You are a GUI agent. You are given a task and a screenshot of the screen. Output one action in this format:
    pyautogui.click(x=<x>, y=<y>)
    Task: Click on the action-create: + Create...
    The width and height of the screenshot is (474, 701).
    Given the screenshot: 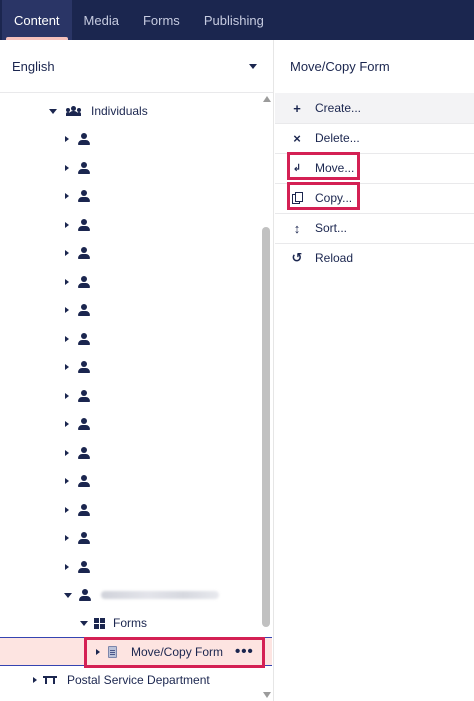 What is the action you would take?
    pyautogui.click(x=374, y=108)
    